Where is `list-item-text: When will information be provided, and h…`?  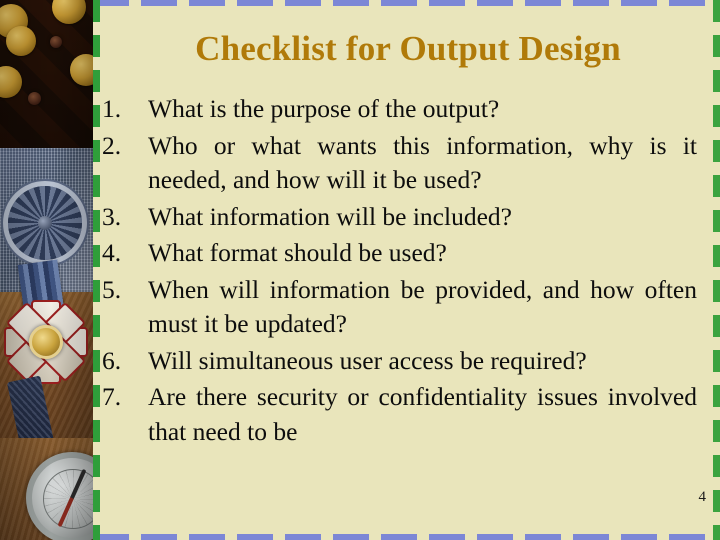
list-item-text: When will information be provided, and h… is located at coordinates (422, 306).